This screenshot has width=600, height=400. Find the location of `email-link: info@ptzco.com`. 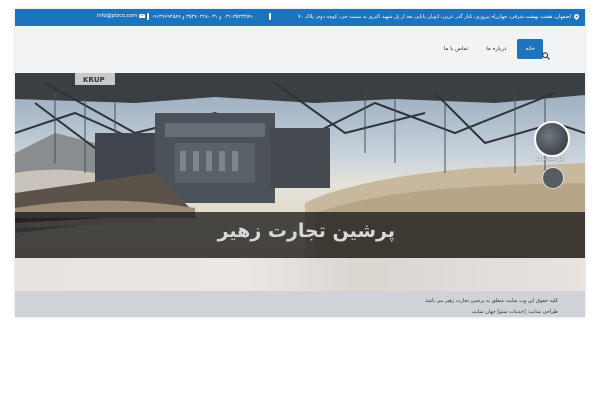

email-link: info@ptzco.com is located at coordinates (121, 16).